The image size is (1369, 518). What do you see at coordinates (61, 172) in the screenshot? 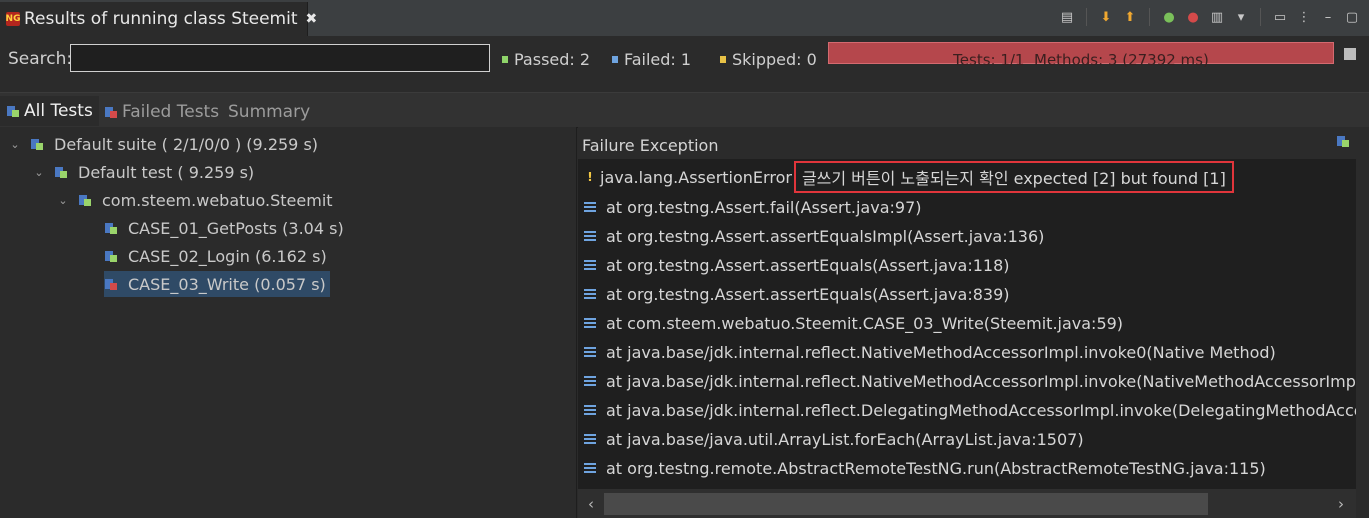
I see `test-icon` at bounding box center [61, 172].